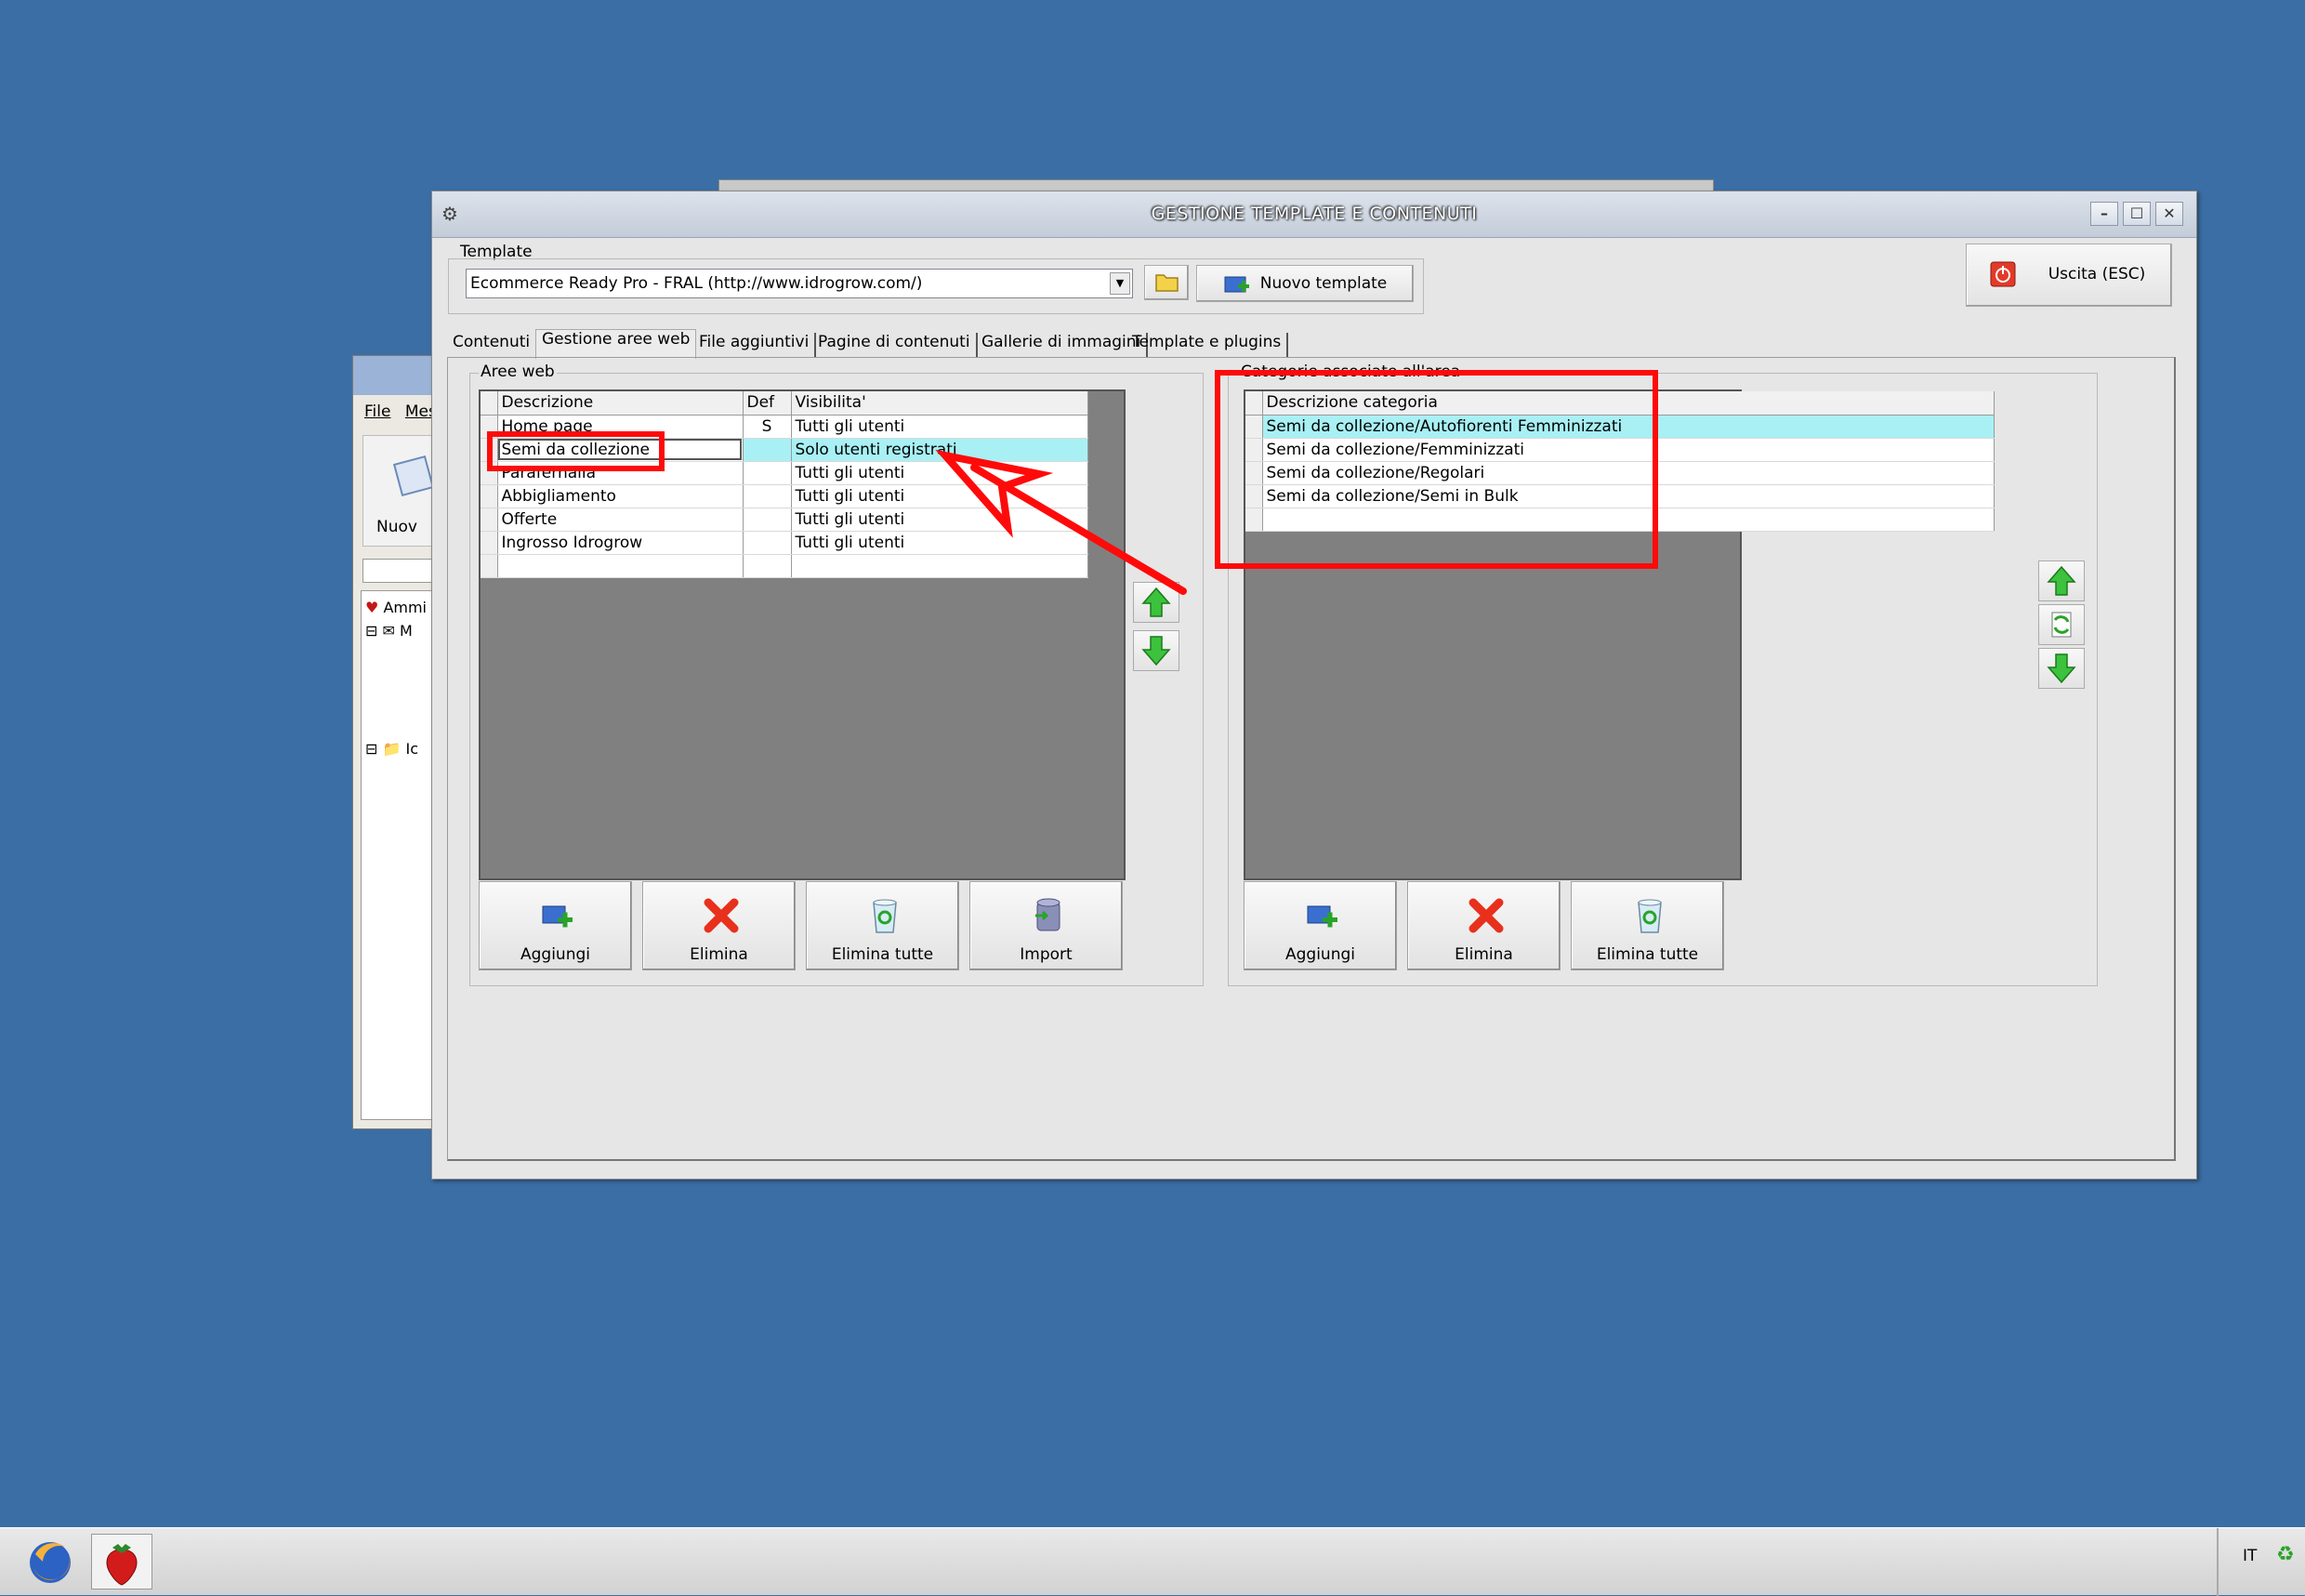 Image resolution: width=2305 pixels, height=1596 pixels. Describe the element at coordinates (2003, 274) in the screenshot. I see `power-icon` at that location.